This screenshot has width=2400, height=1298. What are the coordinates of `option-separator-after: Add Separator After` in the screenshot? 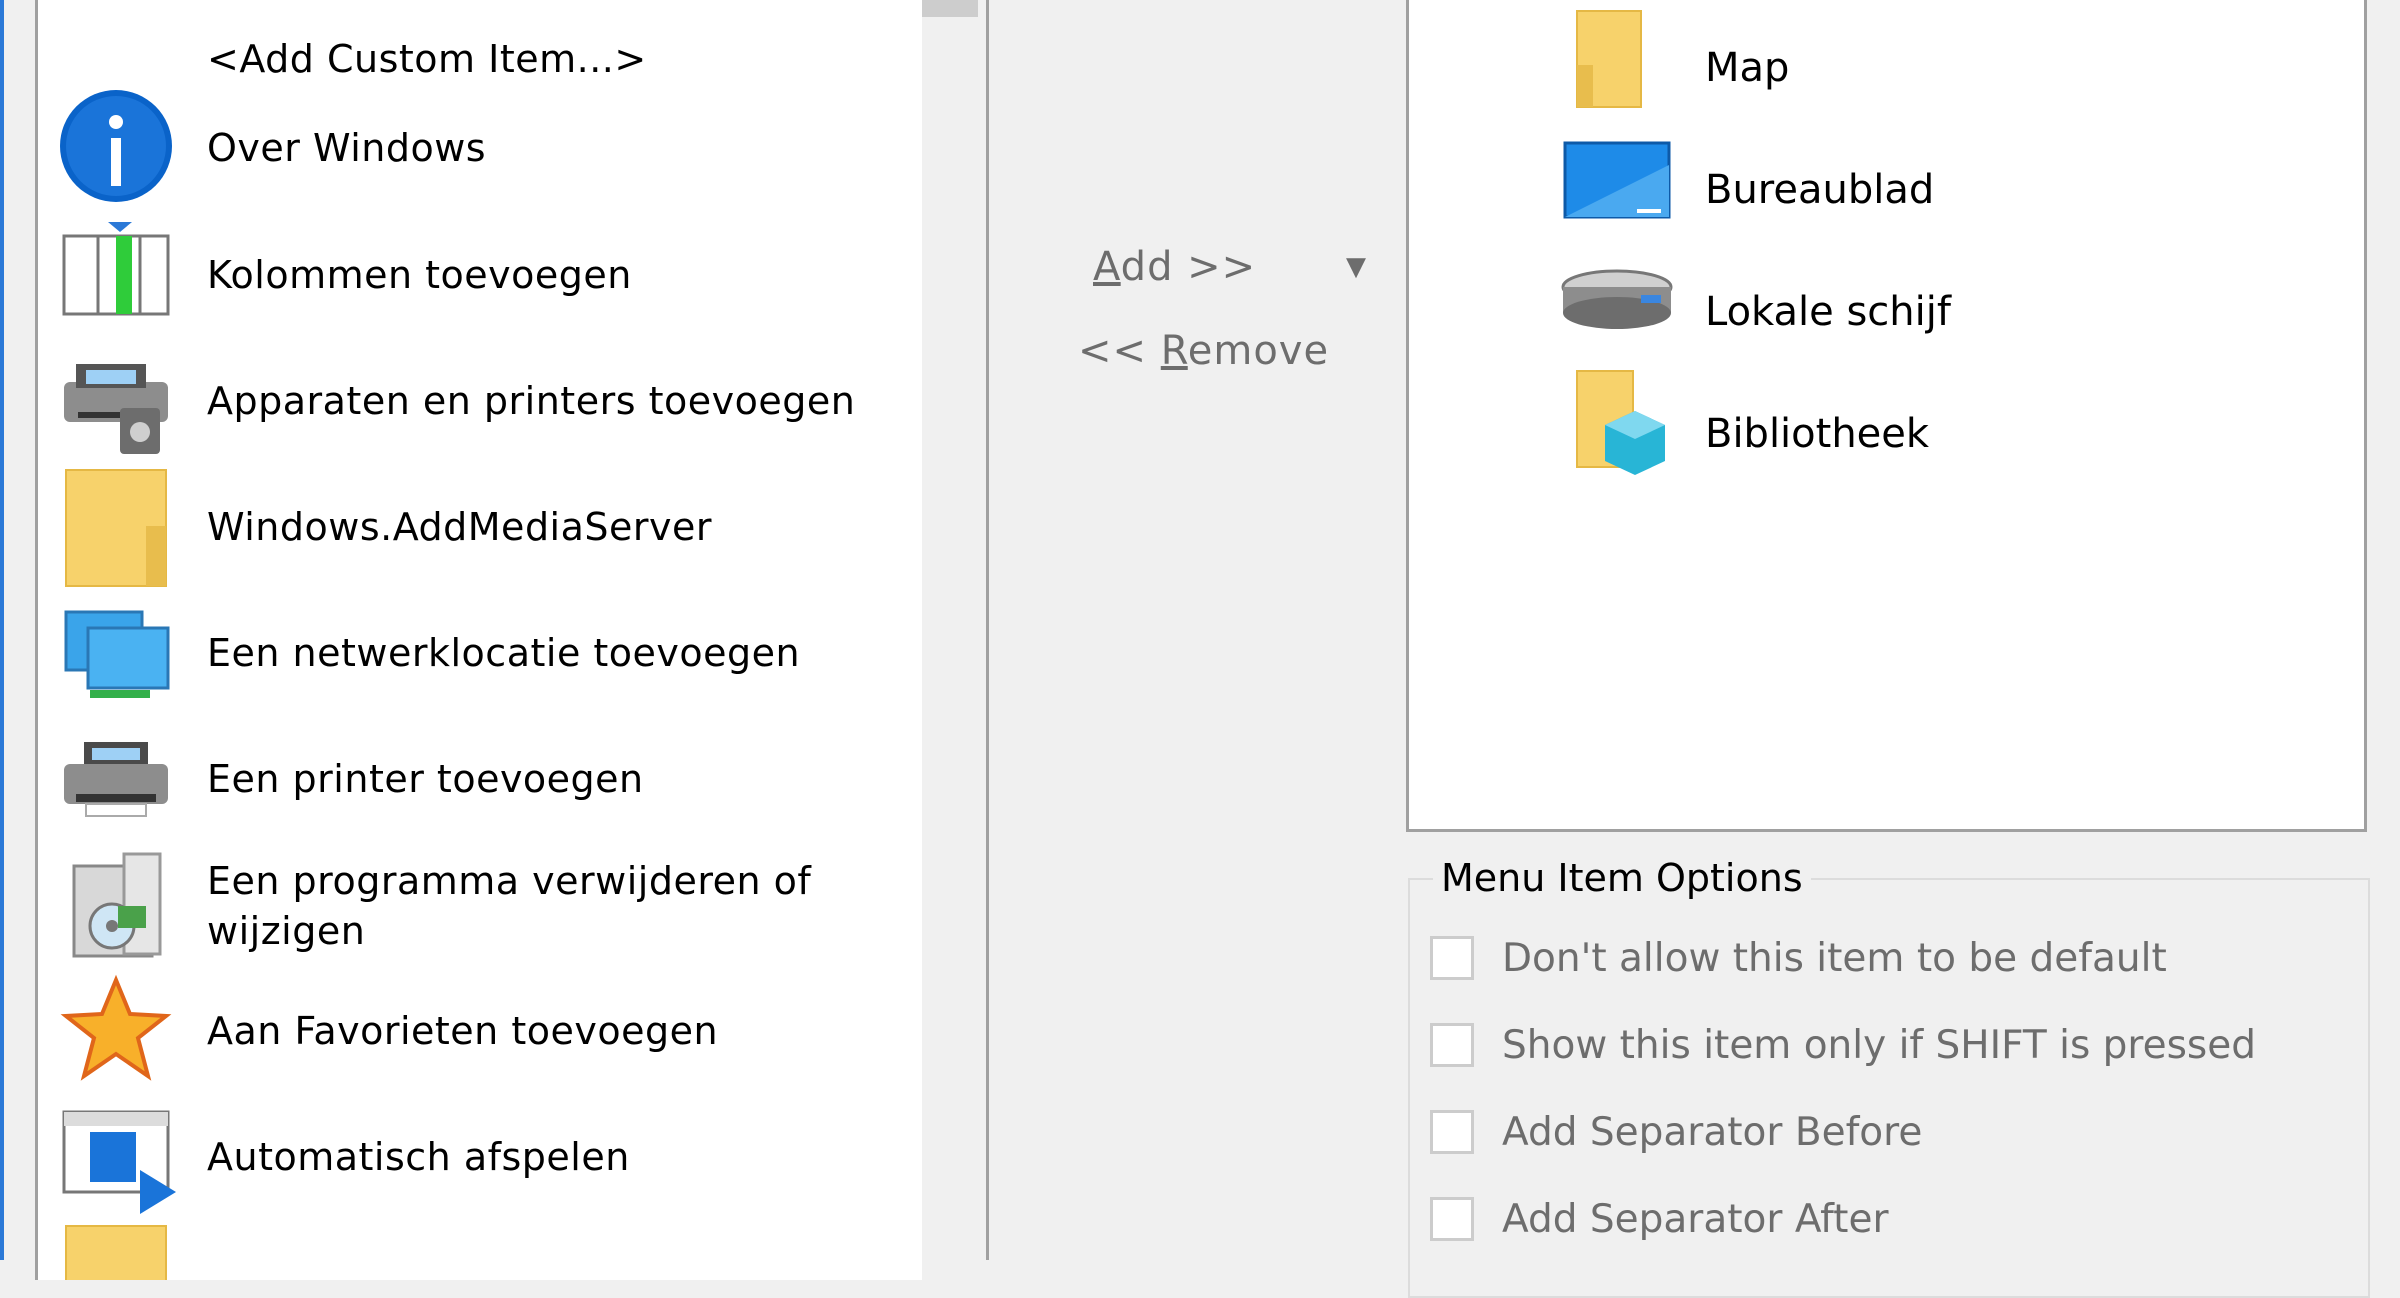 It's located at (1880, 1220).